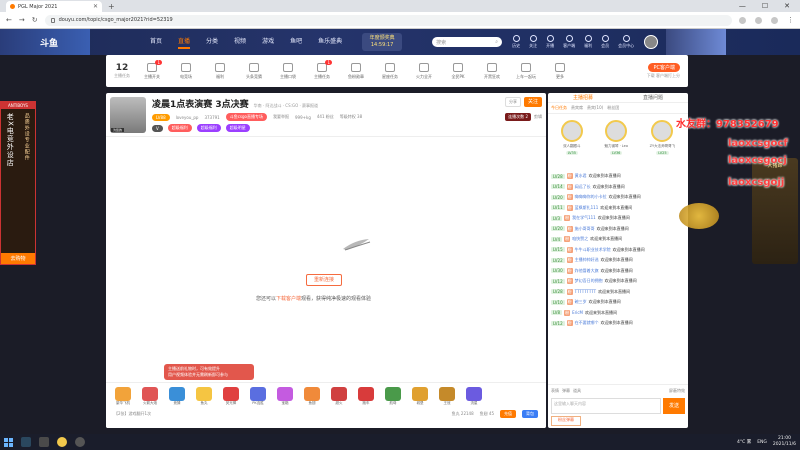 The image size is (800, 450). What do you see at coordinates (447, 396) in the screenshot?
I see `gift-item: 王冠` at bounding box center [447, 396].